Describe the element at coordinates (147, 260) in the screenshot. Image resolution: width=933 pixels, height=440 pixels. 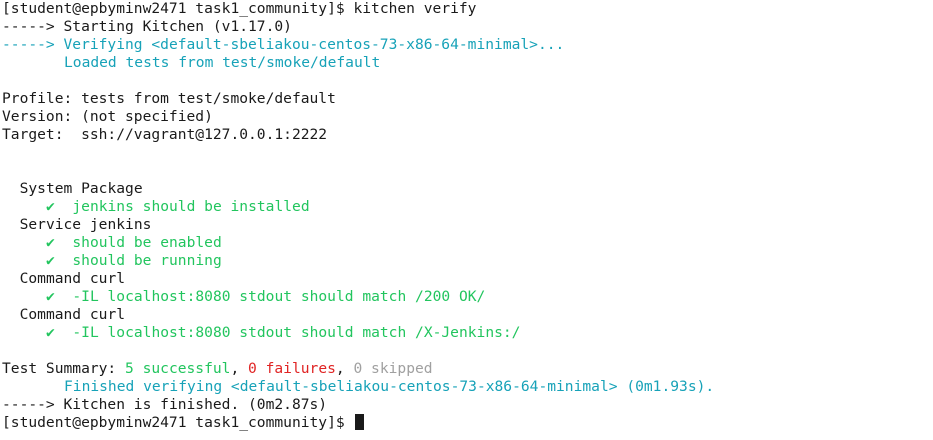
I see `test-description: should be running` at that location.